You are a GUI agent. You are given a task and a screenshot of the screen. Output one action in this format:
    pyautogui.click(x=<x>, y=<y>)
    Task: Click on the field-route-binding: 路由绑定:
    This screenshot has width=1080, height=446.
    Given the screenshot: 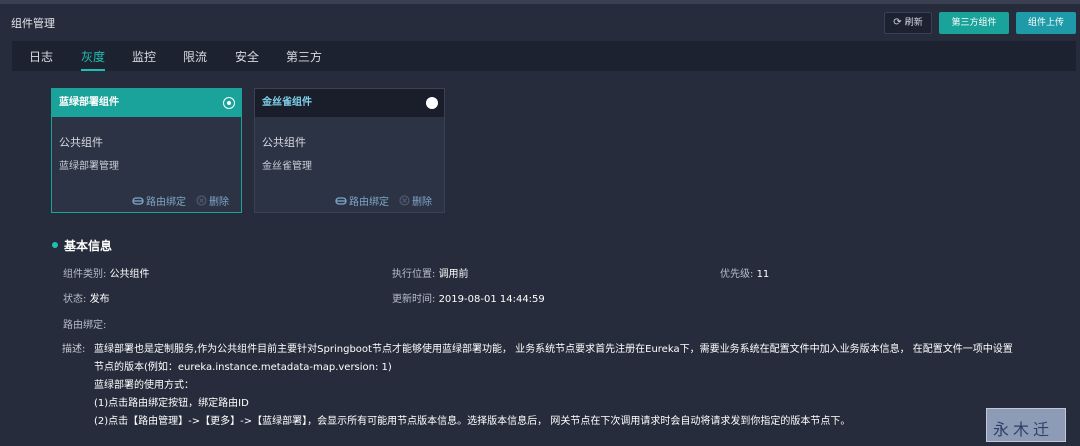 What is the action you would take?
    pyautogui.click(x=84, y=323)
    